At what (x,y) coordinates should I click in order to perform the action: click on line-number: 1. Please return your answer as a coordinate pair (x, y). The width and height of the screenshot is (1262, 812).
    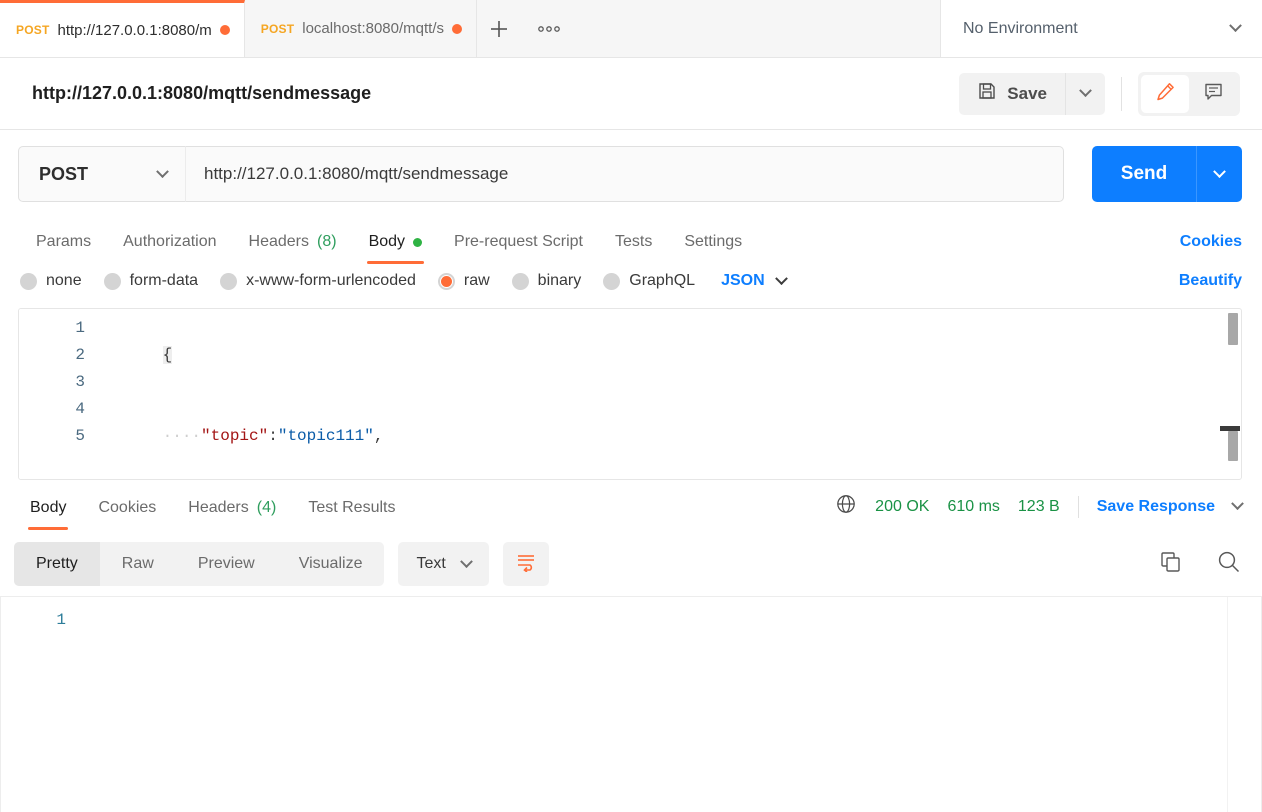
    Looking at the image, I should click on (61, 620).